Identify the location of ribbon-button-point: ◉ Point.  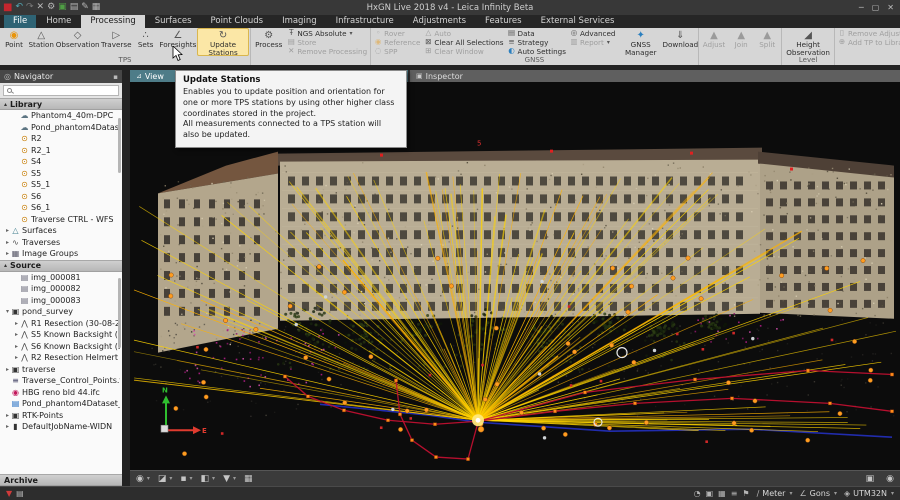
(14, 42).